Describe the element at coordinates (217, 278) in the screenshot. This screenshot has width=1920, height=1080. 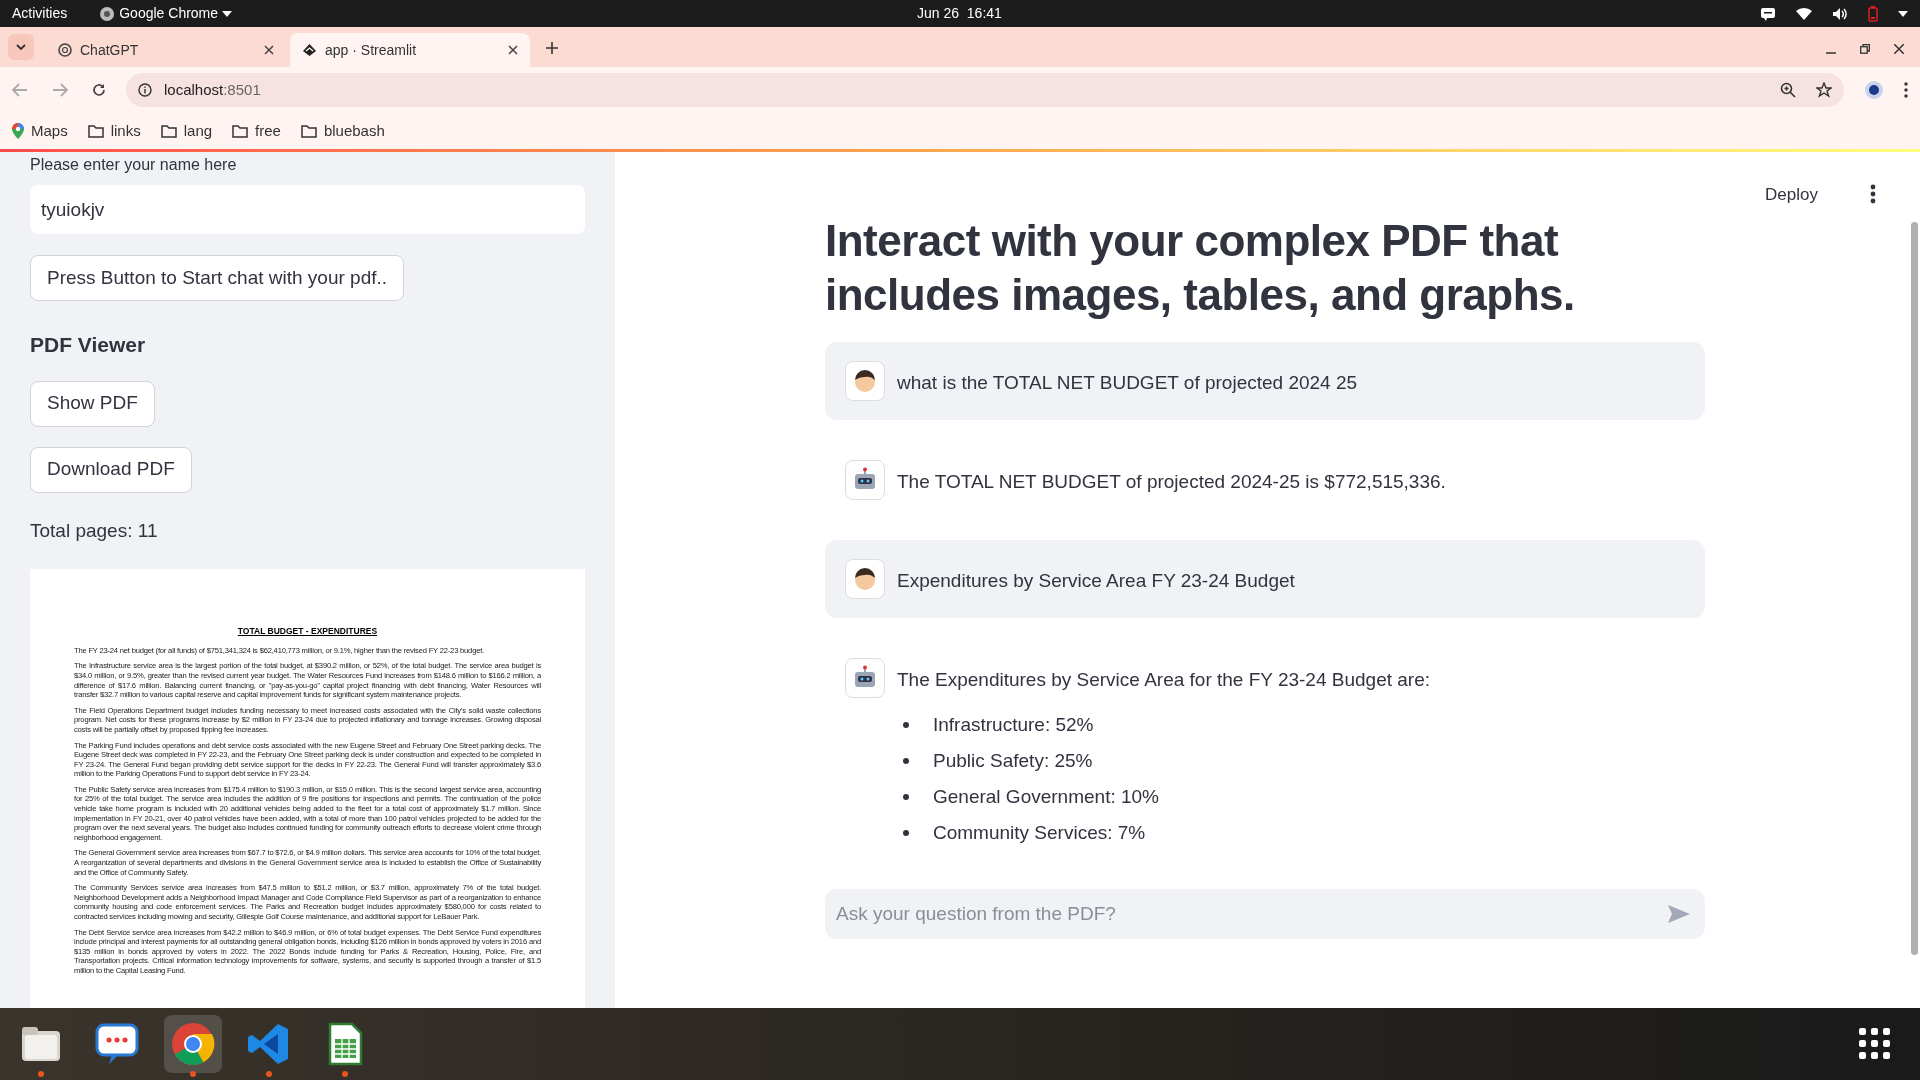
I see `start-chat-button: Press Button to Start chat with your pdf..` at that location.